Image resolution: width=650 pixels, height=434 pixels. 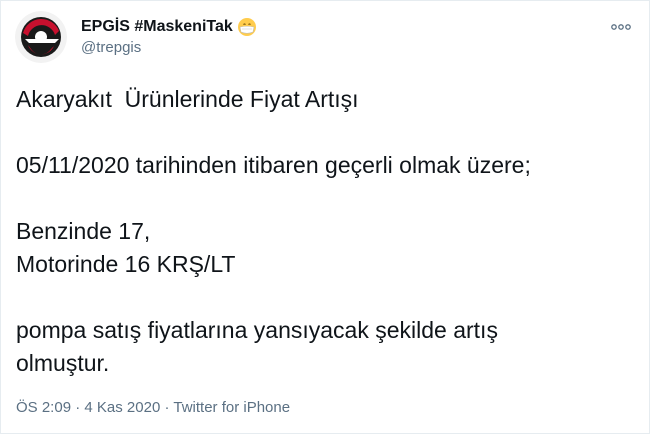 What do you see at coordinates (122, 407) in the screenshot?
I see `tweet-date-link: 4 Kas 2020` at bounding box center [122, 407].